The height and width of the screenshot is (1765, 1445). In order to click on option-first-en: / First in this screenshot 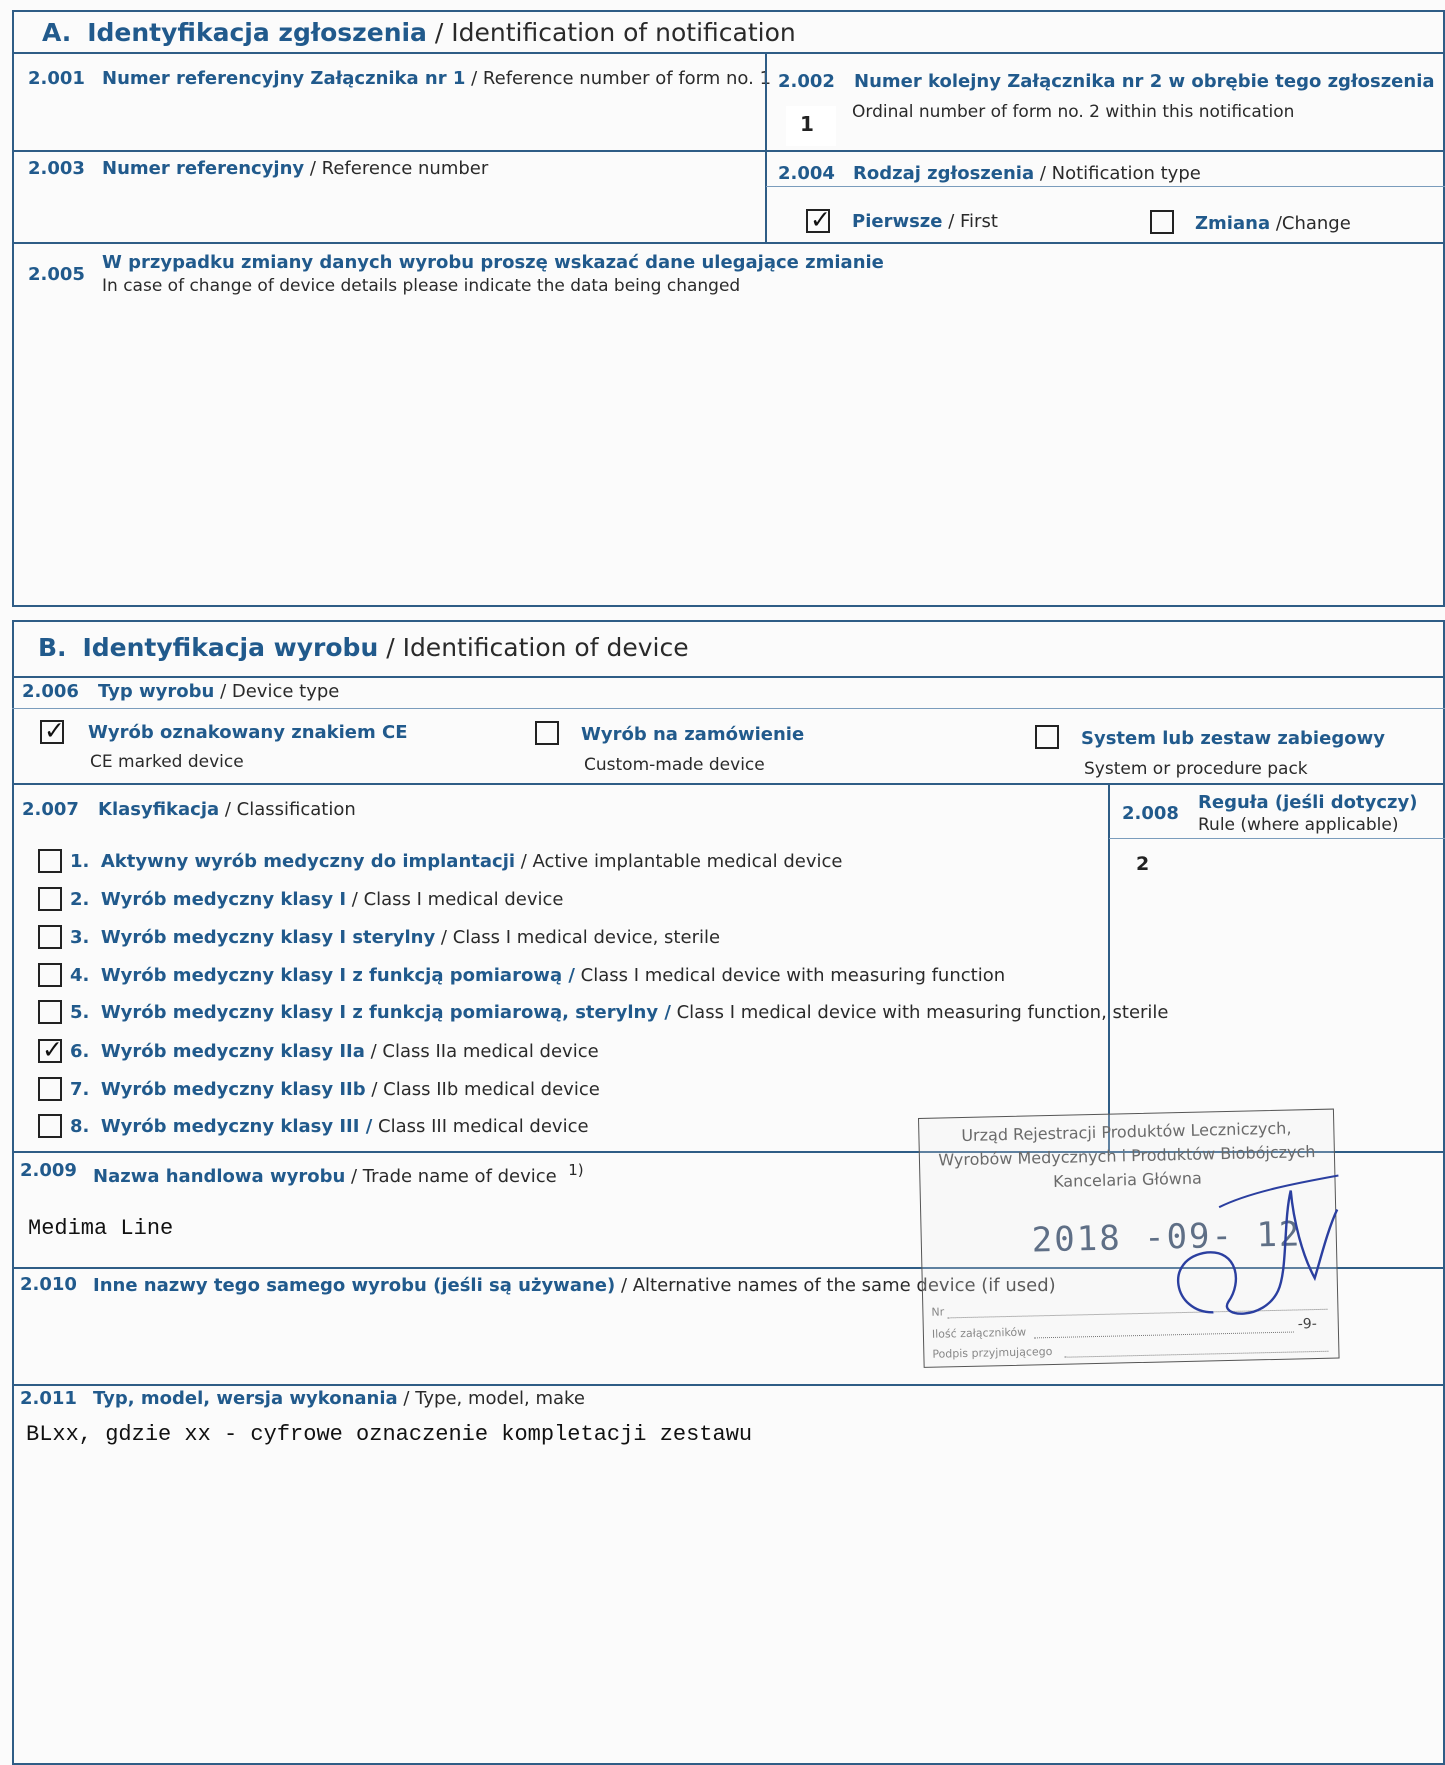, I will do `click(970, 221)`.